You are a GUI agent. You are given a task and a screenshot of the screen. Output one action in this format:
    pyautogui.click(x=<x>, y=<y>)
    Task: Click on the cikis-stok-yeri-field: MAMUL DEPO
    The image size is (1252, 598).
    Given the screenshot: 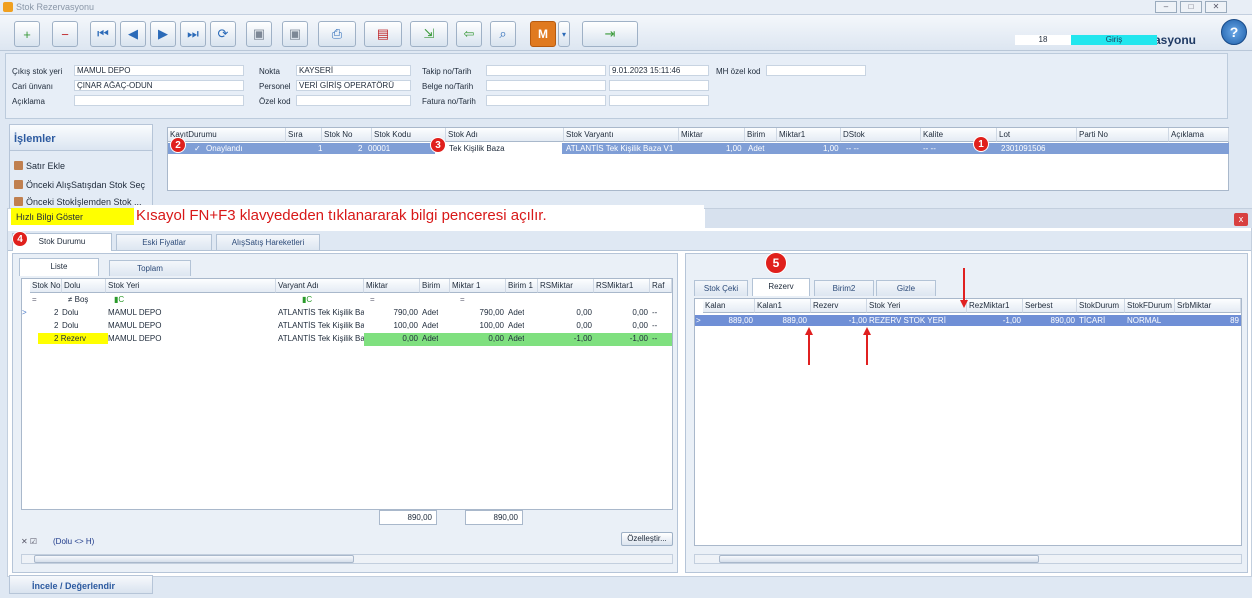 What is the action you would take?
    pyautogui.click(x=159, y=70)
    